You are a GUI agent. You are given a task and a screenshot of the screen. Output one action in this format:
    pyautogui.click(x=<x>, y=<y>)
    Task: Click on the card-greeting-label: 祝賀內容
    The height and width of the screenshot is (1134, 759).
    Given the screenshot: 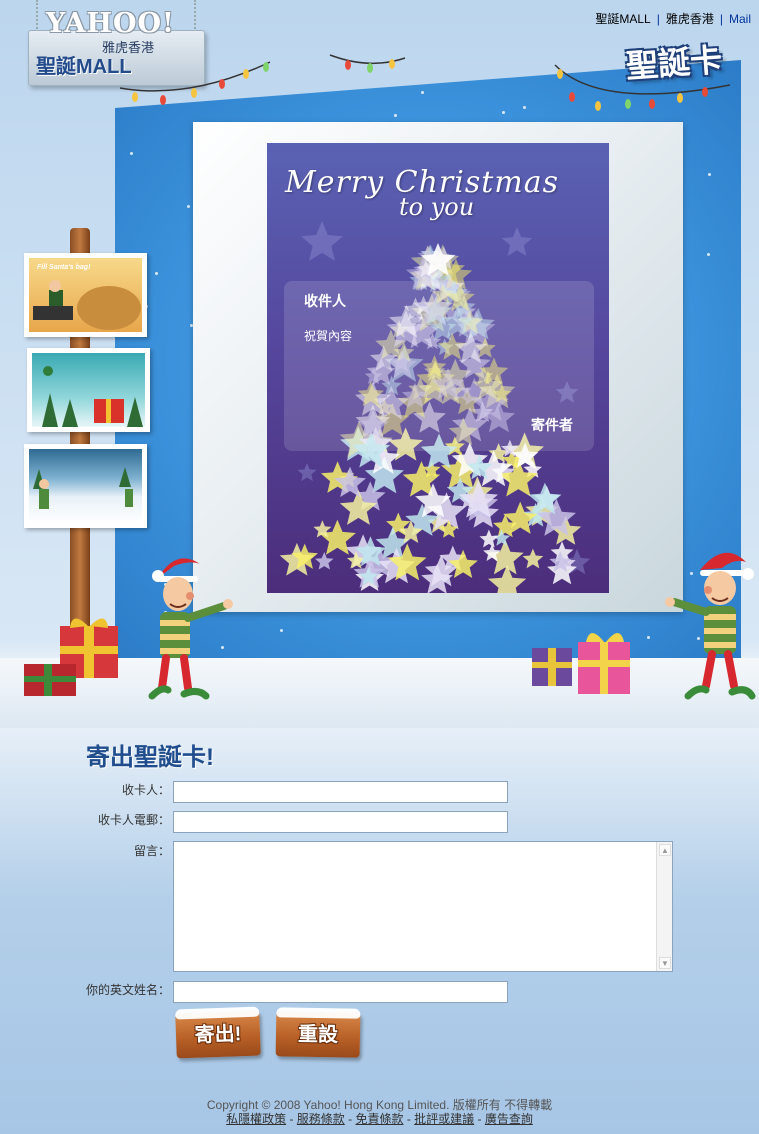 What is the action you would take?
    pyautogui.click(x=328, y=336)
    